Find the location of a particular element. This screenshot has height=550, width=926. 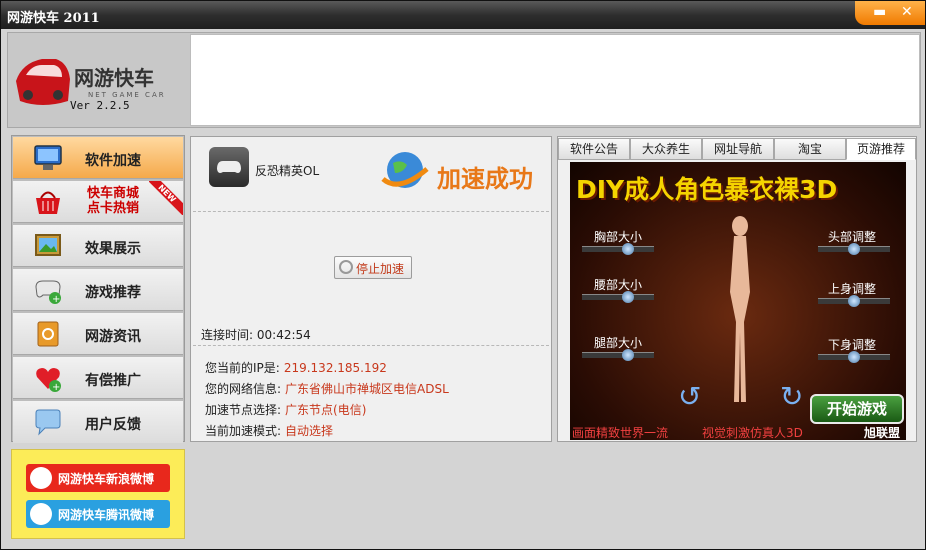

ad-footer-left: 画面精致世界一流 is located at coordinates (620, 433).